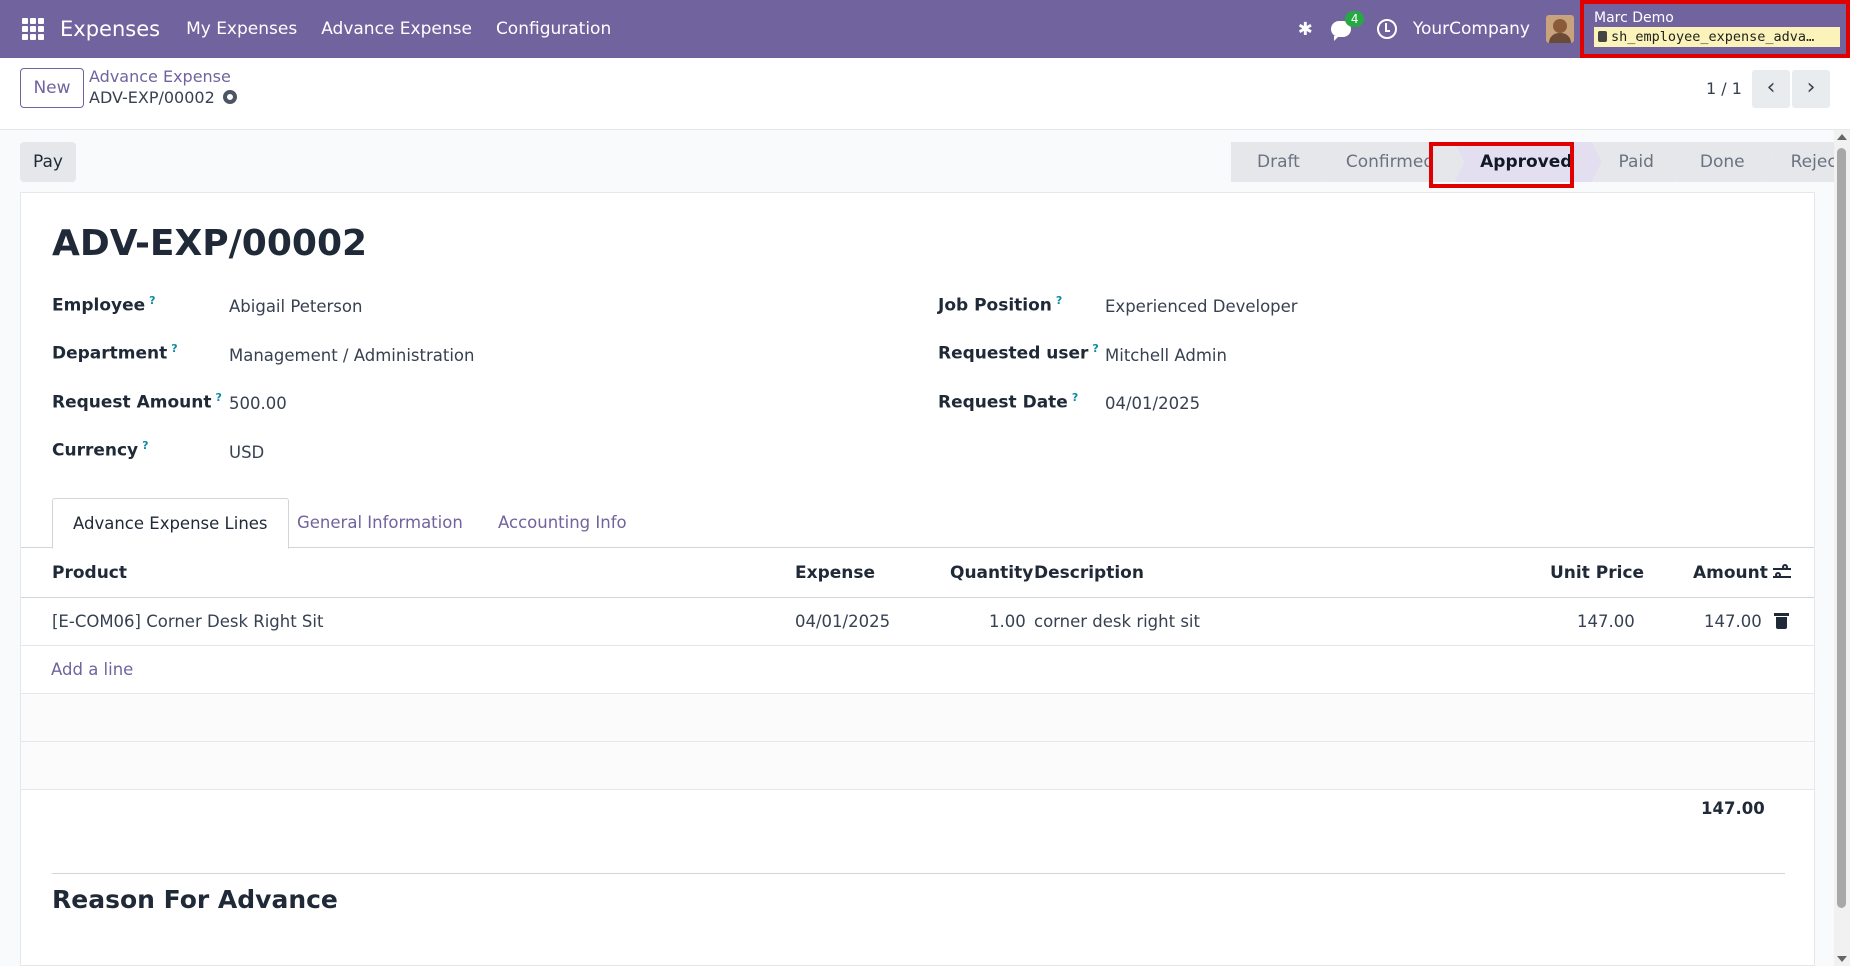 Image resolution: width=1850 pixels, height=966 pixels. What do you see at coordinates (1842, 959) in the screenshot?
I see `scroll-down-arrow-icon` at bounding box center [1842, 959].